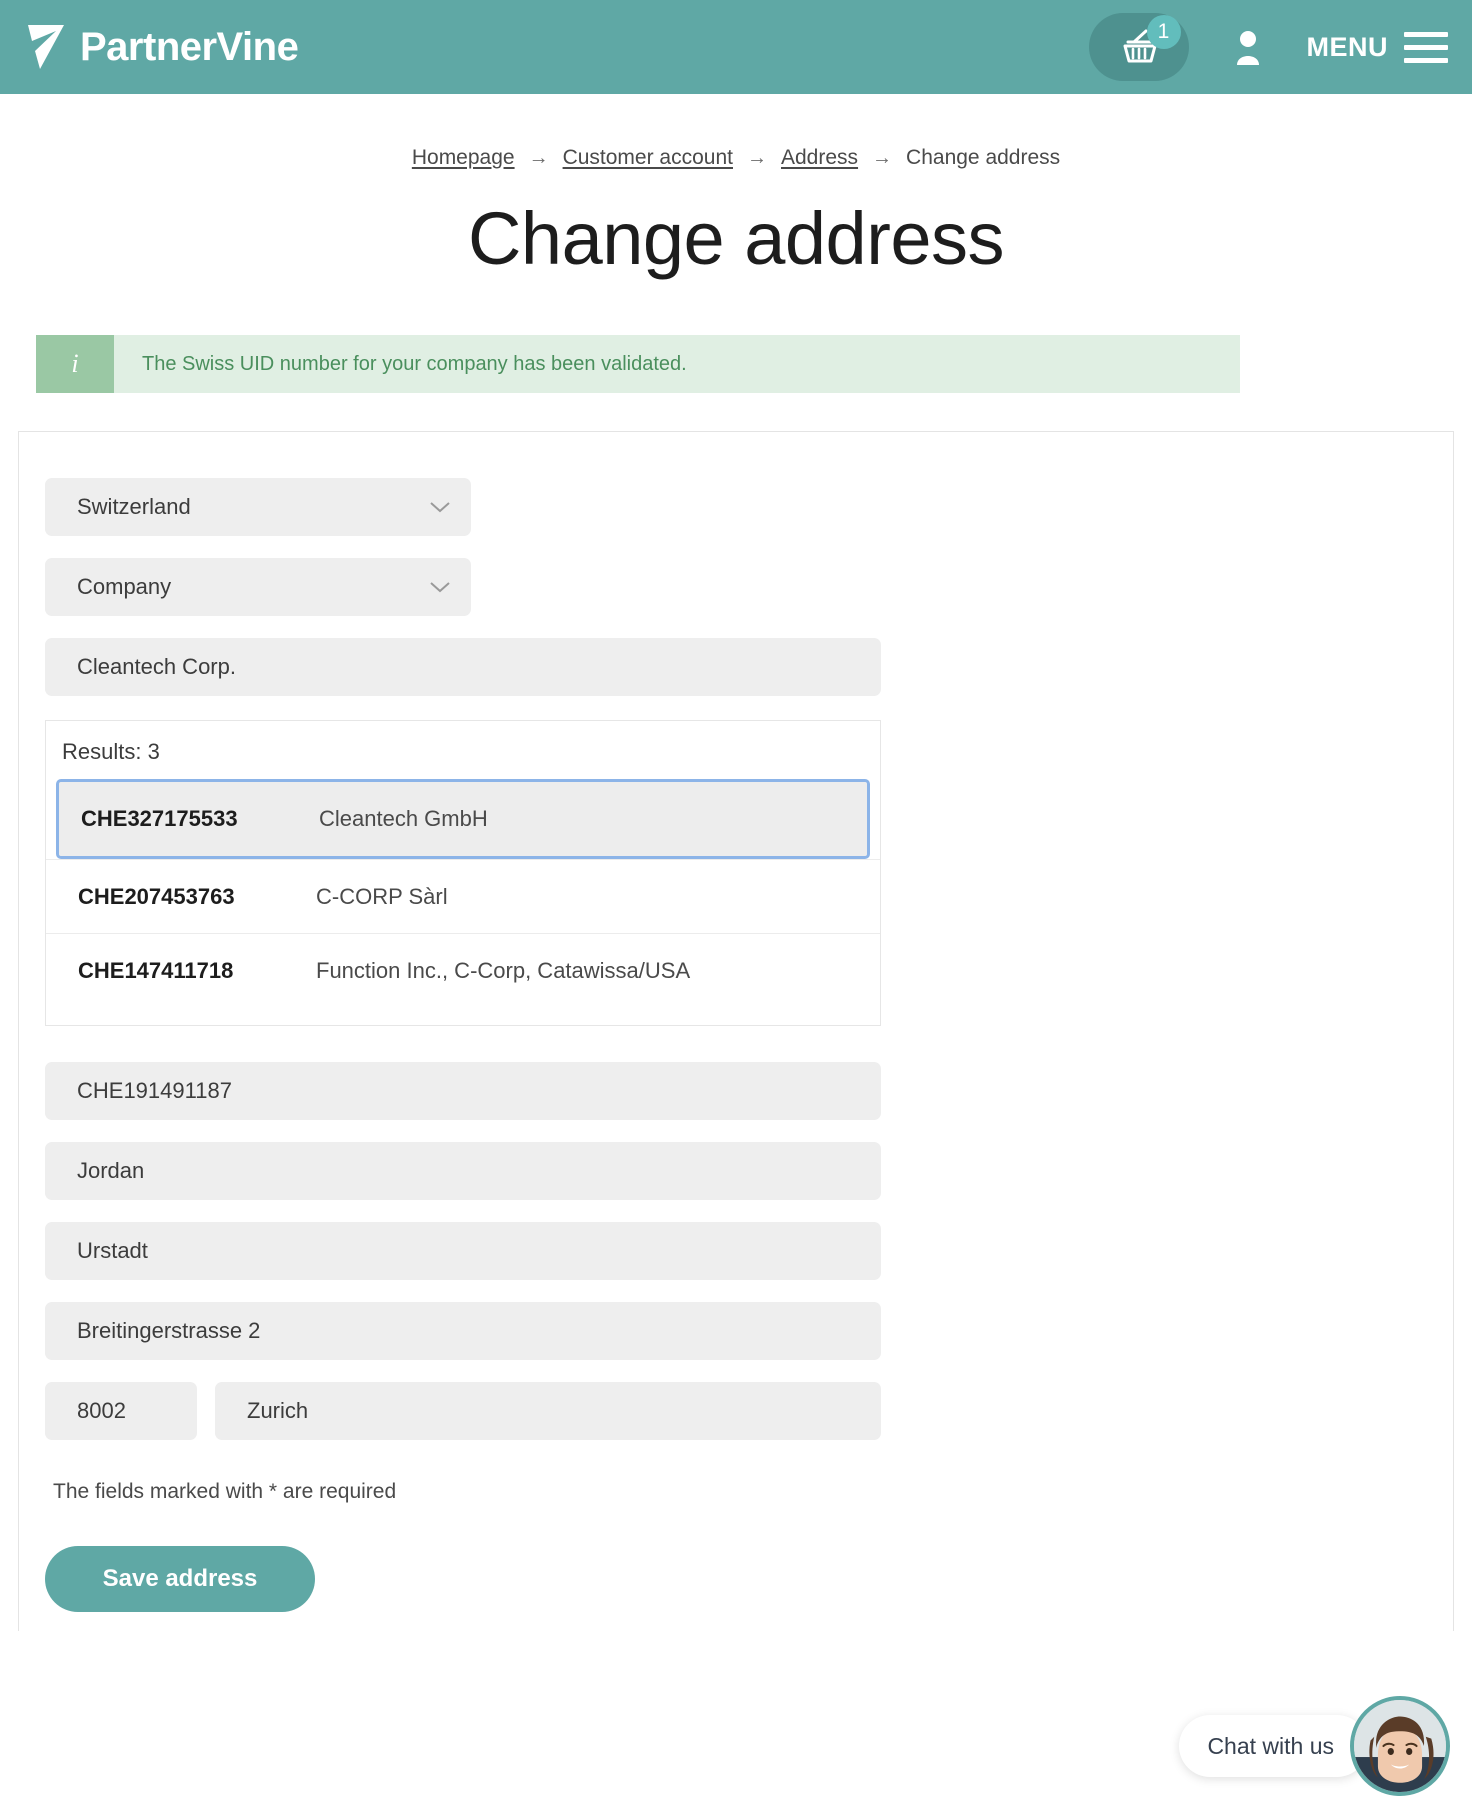 This screenshot has height=1816, width=1472. I want to click on cart-badge-count: 1, so click(1163, 32).